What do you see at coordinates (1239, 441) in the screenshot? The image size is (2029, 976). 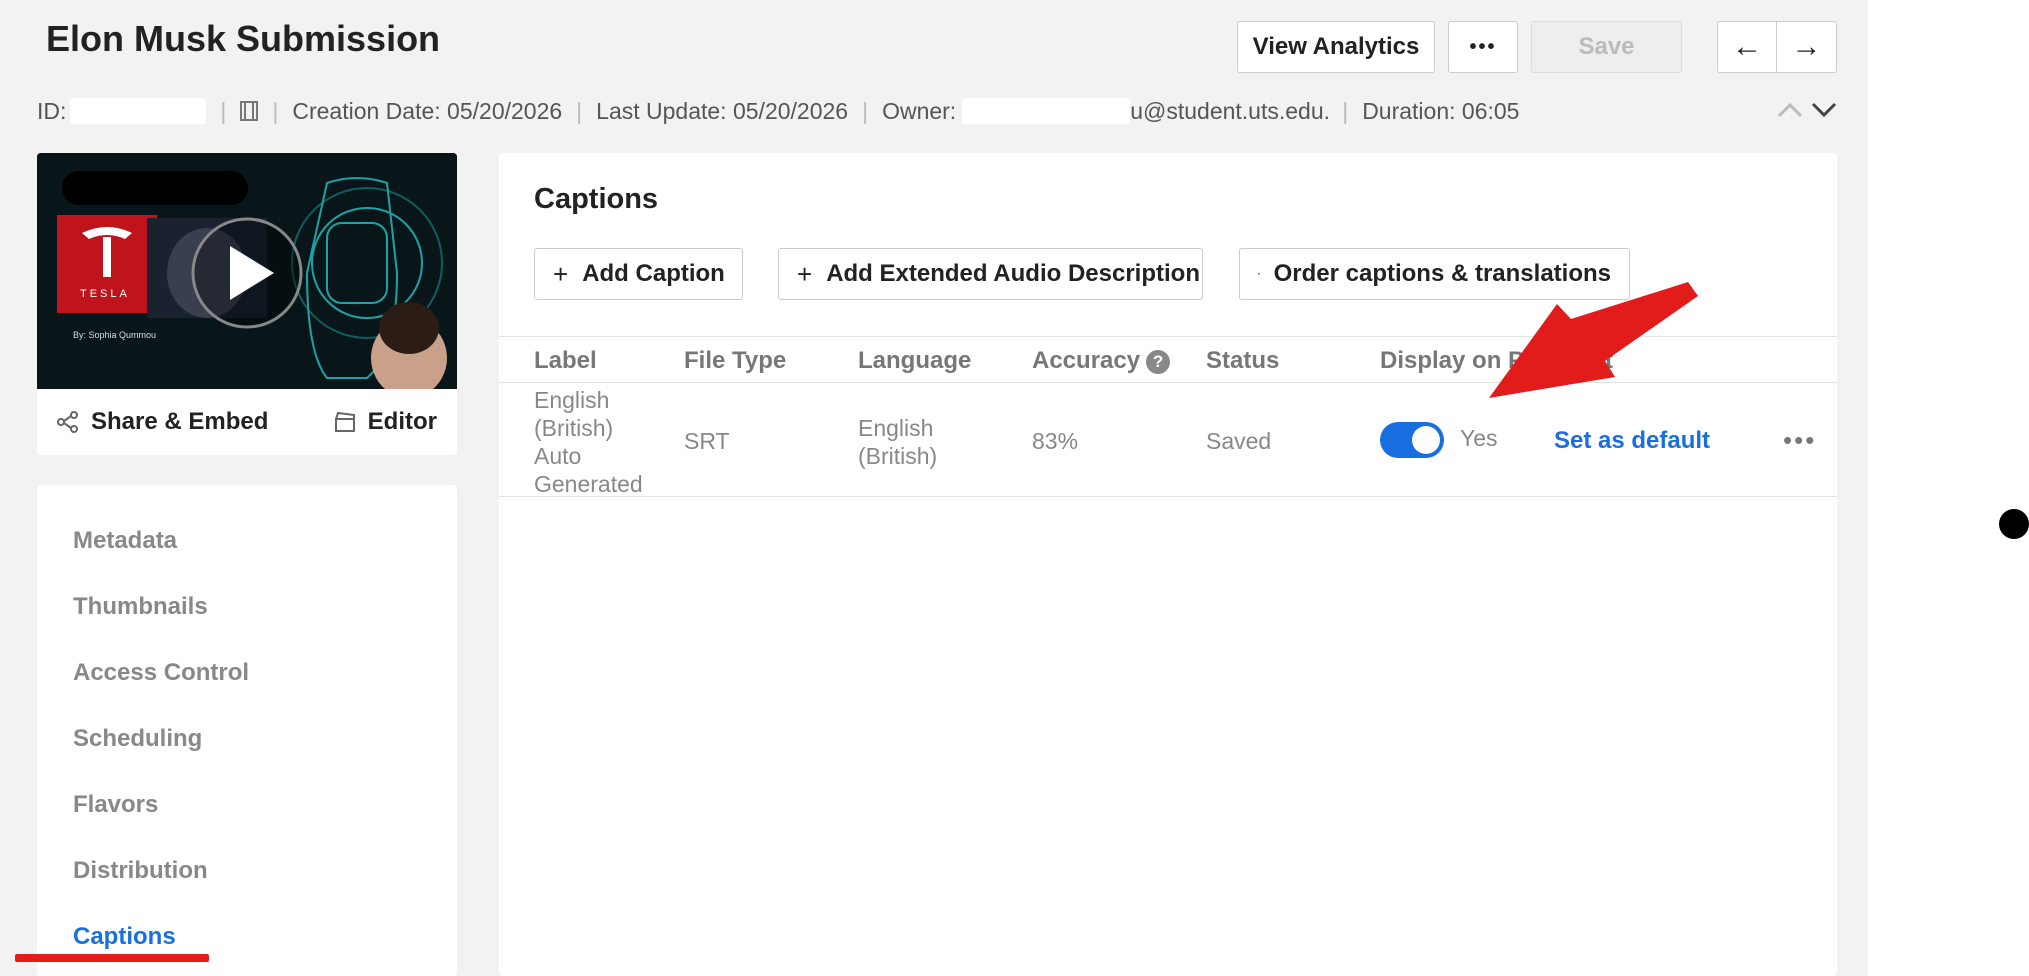 I see `caption-status: Saved` at bounding box center [1239, 441].